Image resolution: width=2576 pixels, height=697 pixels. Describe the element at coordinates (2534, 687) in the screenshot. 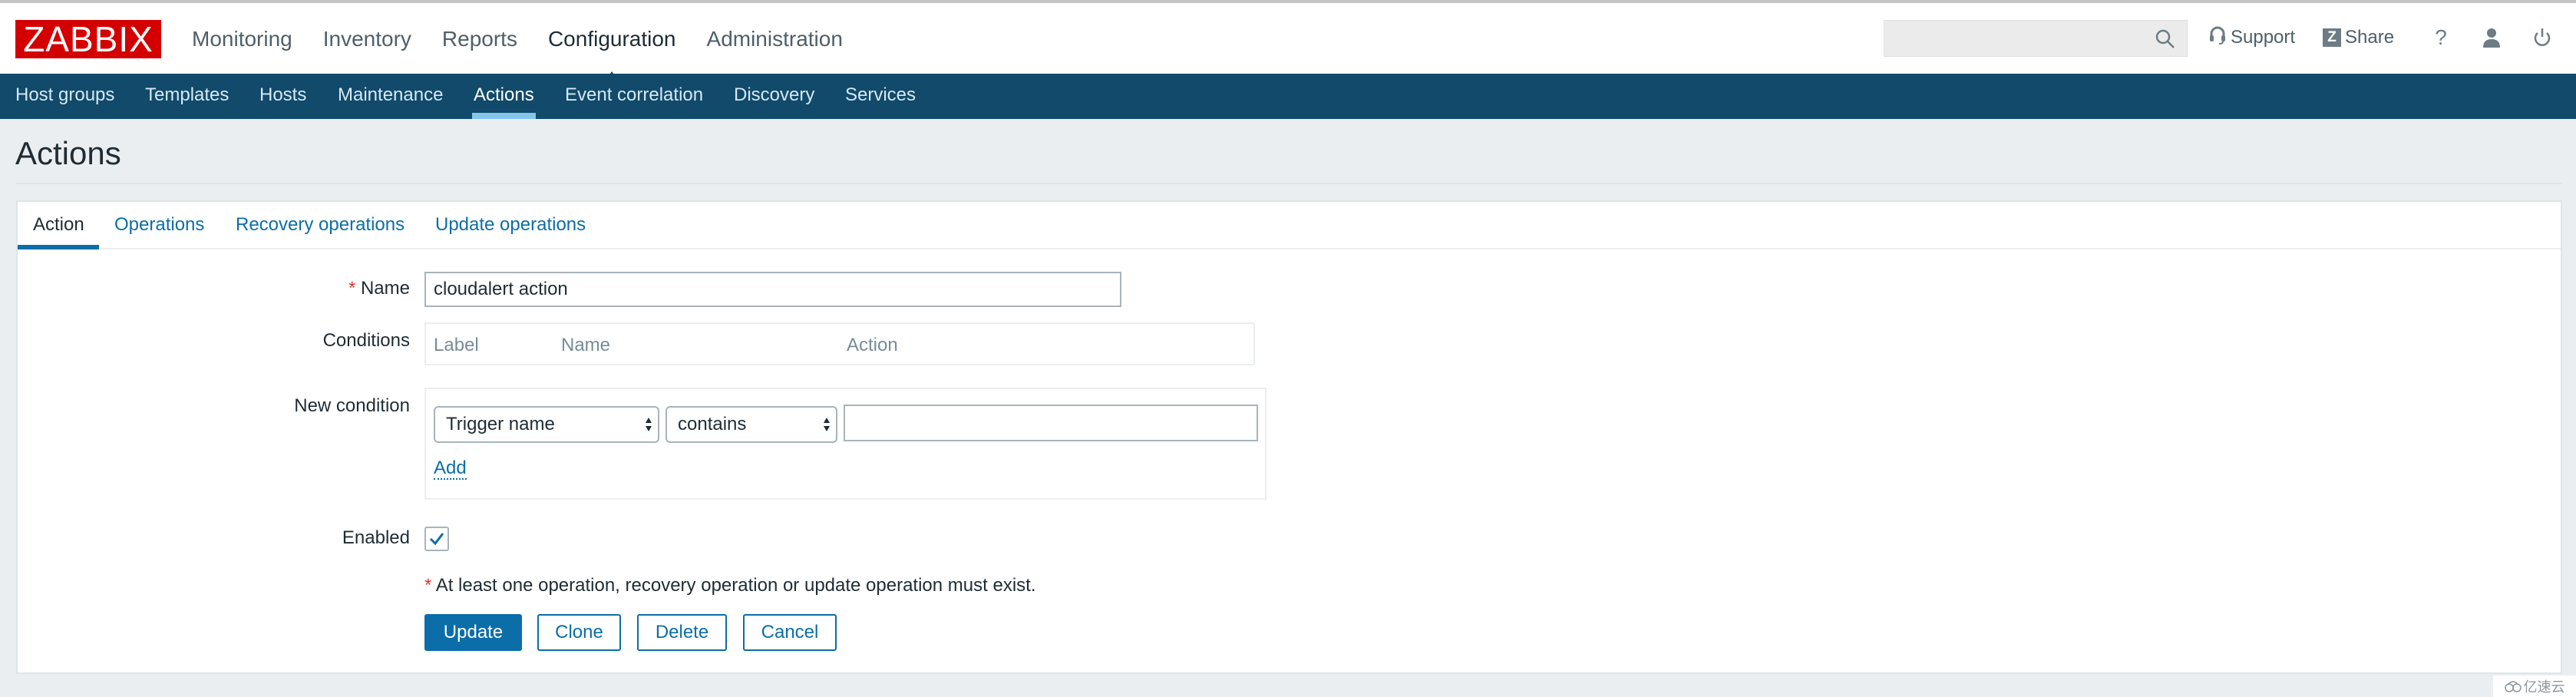

I see `watermark: 亿速云` at that location.